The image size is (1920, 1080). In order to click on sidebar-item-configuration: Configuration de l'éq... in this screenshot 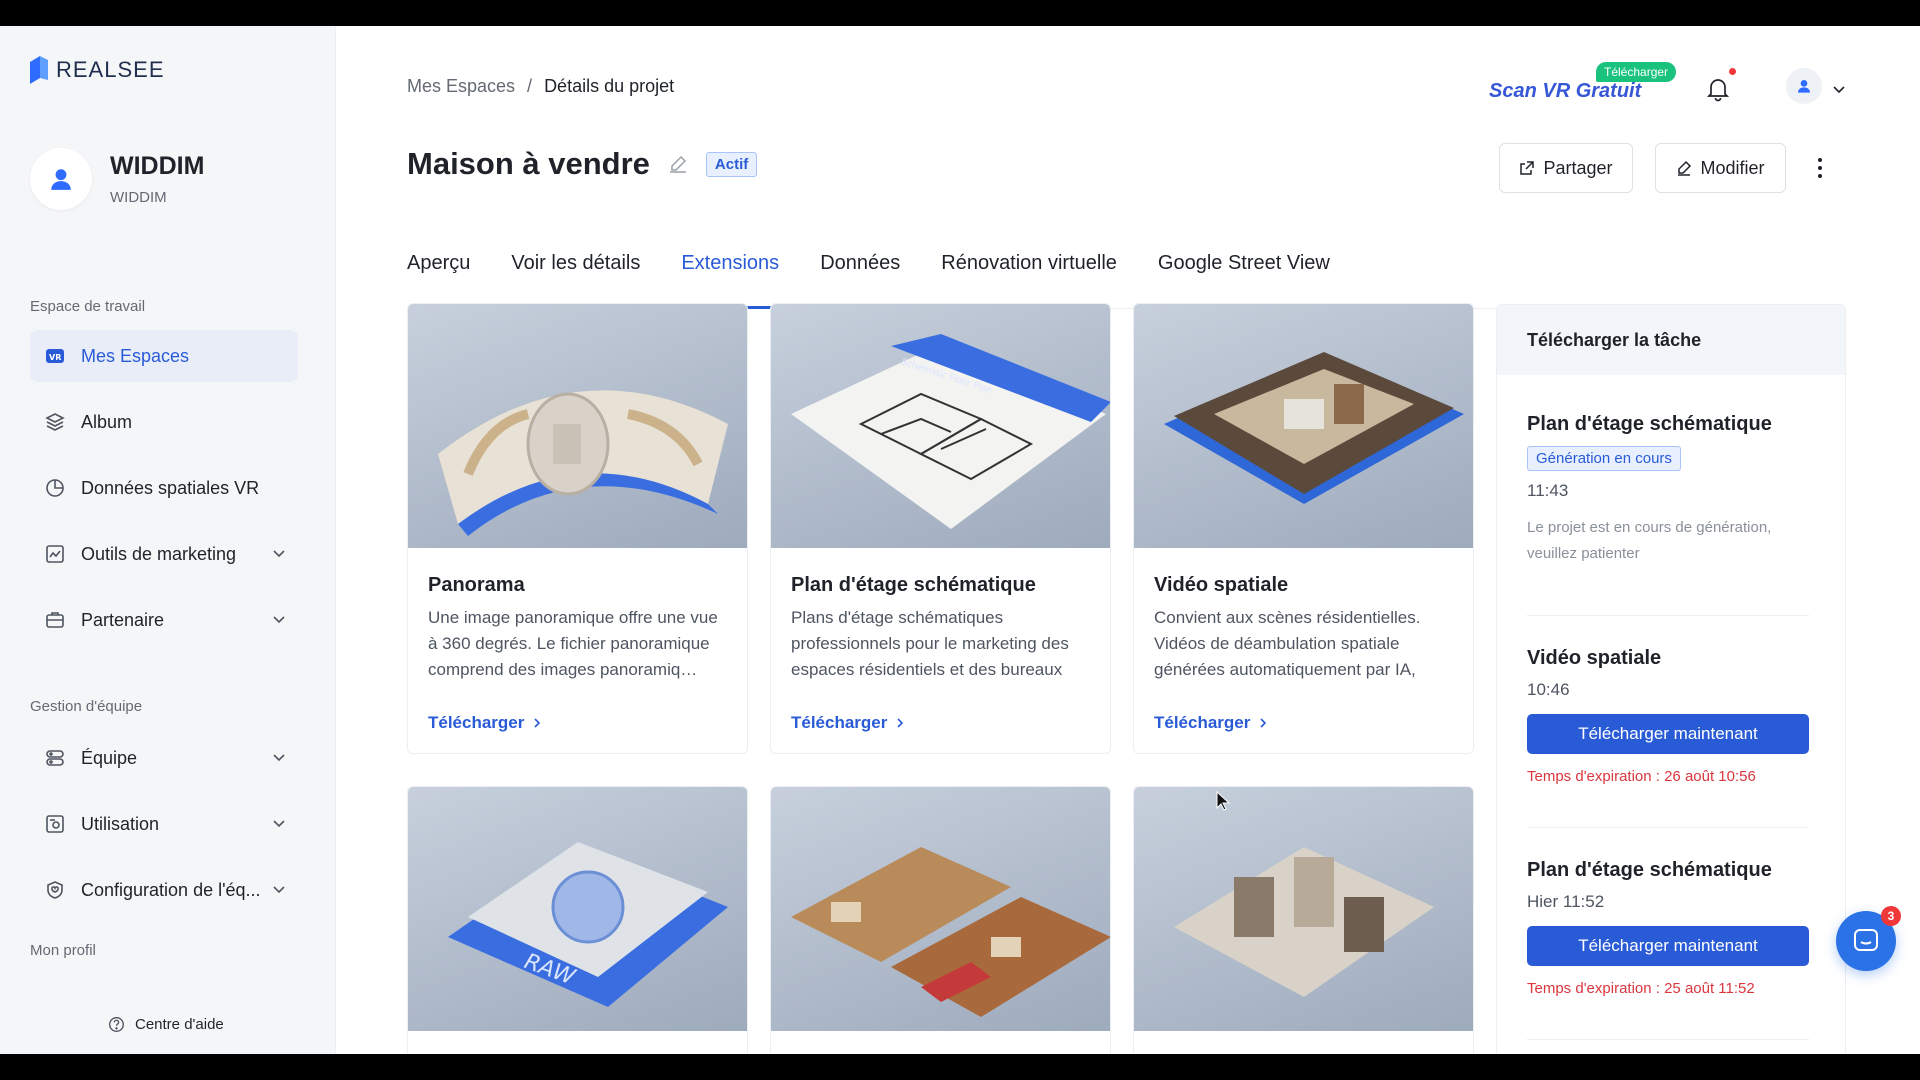, I will do `click(164, 890)`.